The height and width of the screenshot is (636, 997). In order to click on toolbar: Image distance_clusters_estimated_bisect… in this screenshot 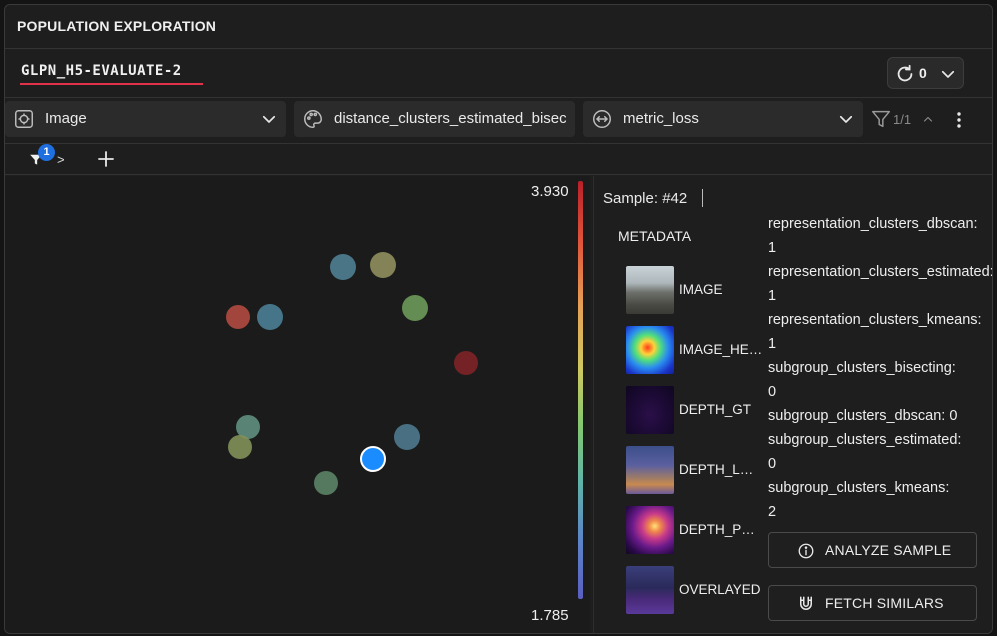, I will do `click(498, 120)`.